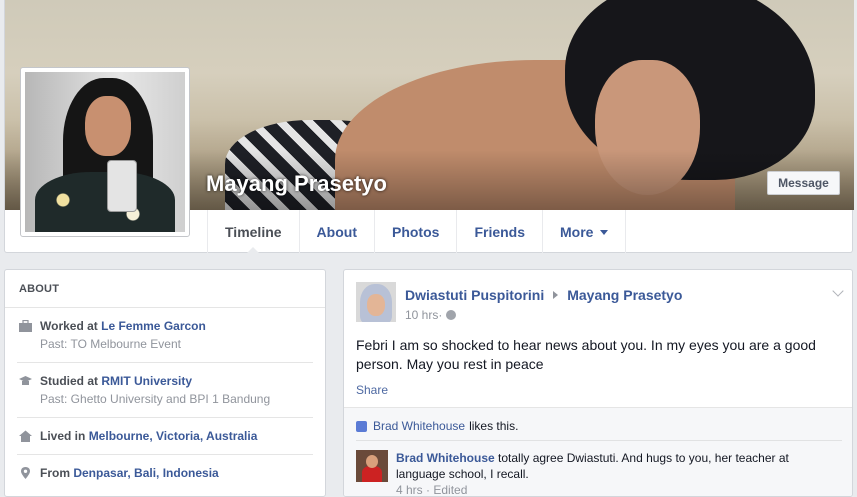 The width and height of the screenshot is (857, 497). I want to click on post-target-link: Mayang Prasetyo, so click(624, 295).